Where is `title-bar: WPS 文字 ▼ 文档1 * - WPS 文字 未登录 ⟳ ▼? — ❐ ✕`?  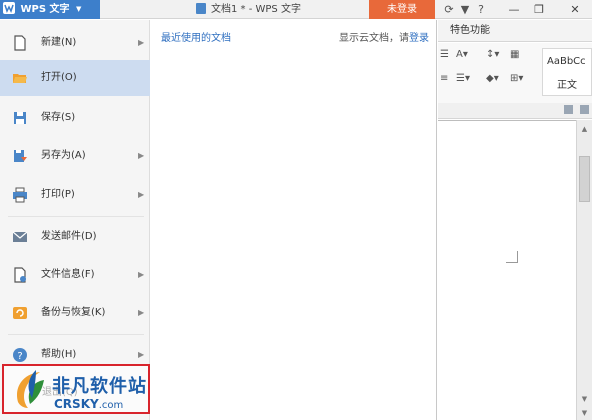 title-bar: WPS 文字 ▼ 文档1 * - WPS 文字 未登录 ⟳ ▼? — ❐ ✕ is located at coordinates (296, 9).